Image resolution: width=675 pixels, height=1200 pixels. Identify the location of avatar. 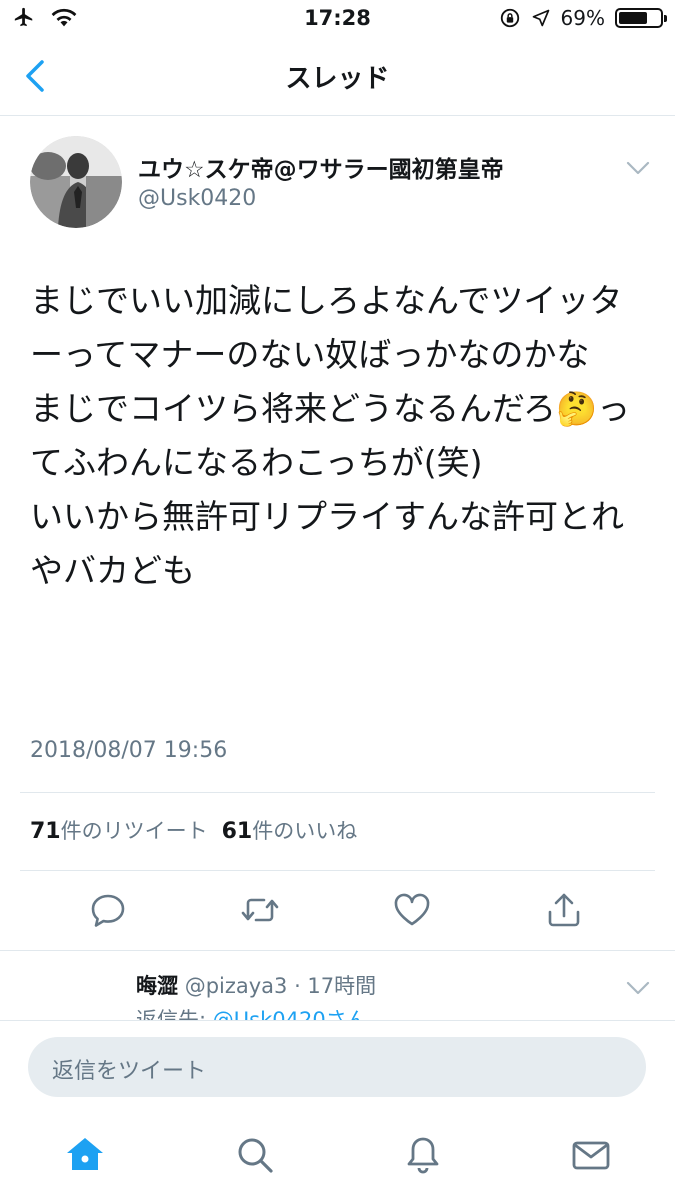
(76, 182).